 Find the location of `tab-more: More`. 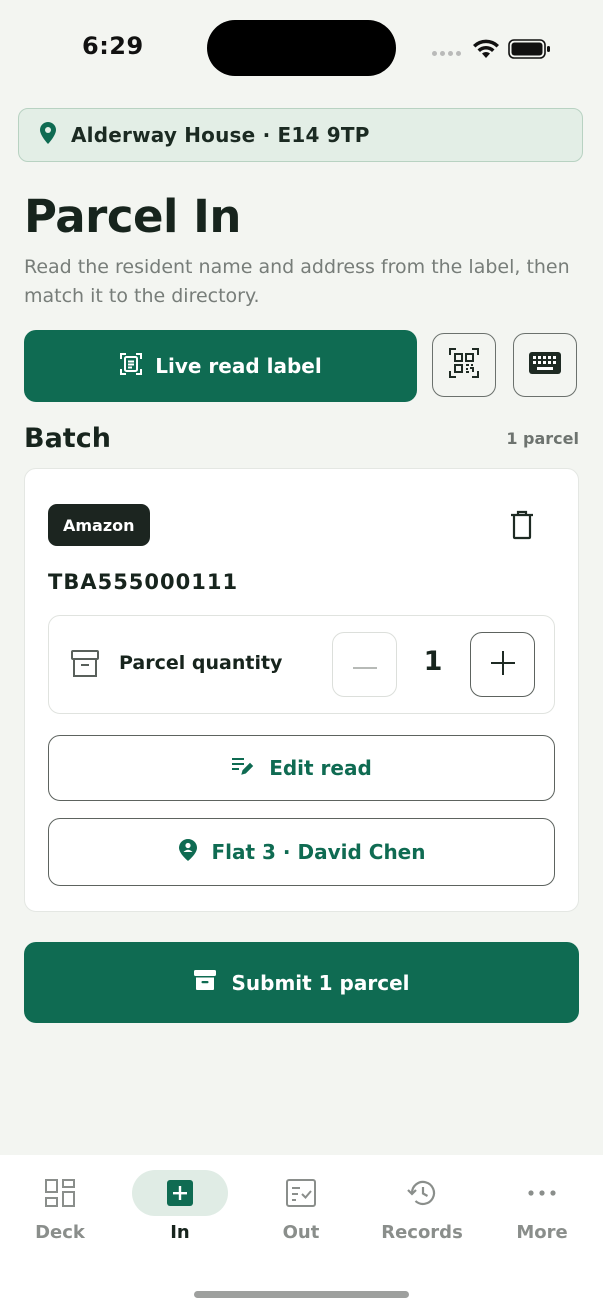

tab-more: More is located at coordinates (542, 1215).